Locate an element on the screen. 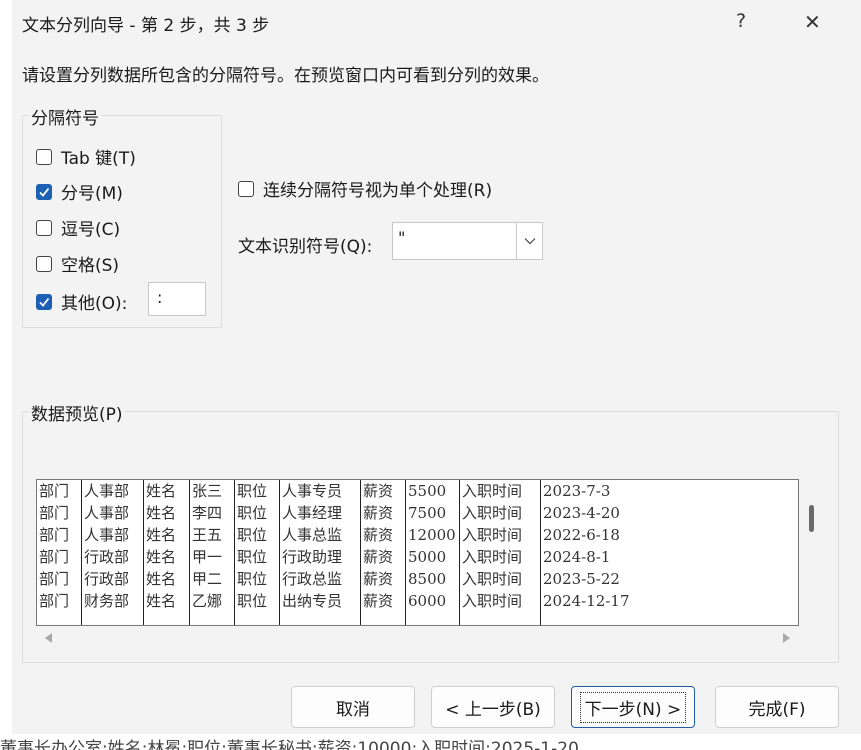 This screenshot has width=861, height=750. preview-cell: 甲二 is located at coordinates (212, 579).